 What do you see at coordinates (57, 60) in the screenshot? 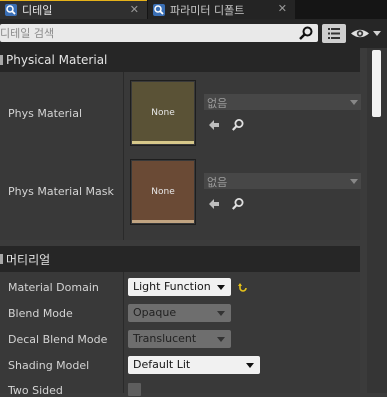
I see `category-title: Physical Material` at bounding box center [57, 60].